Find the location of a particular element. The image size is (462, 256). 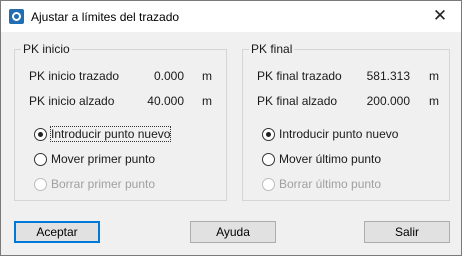

radio-mover-primer-punto: Mover primer punto is located at coordinates (94, 159).